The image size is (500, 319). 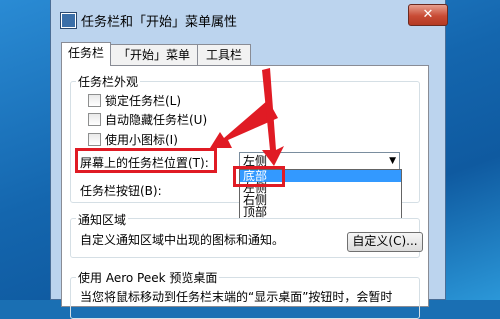 What do you see at coordinates (224, 55) in the screenshot?
I see `tab-toolbars: 工具栏` at bounding box center [224, 55].